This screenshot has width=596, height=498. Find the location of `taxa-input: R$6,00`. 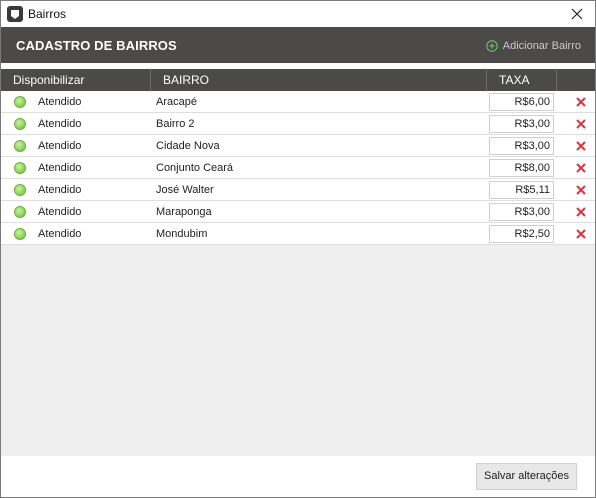

taxa-input: R$6,00 is located at coordinates (521, 102).